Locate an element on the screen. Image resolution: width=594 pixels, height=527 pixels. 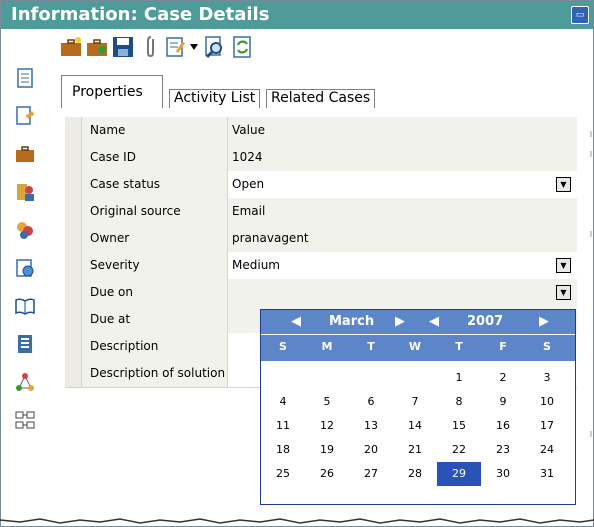
calendar-day: 10 is located at coordinates (547, 402).